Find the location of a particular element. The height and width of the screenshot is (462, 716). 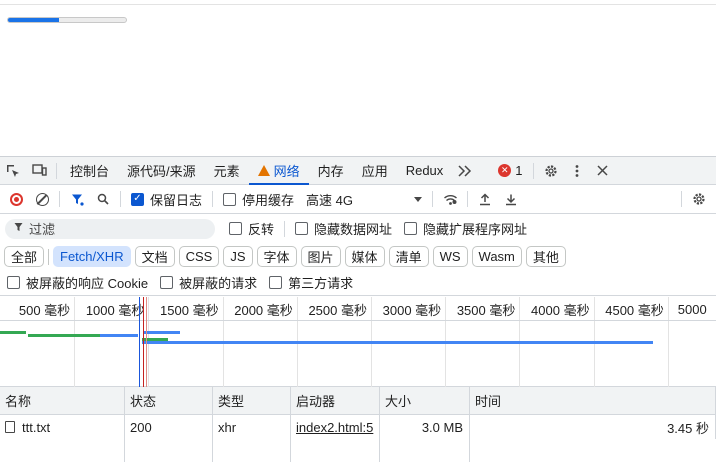

import-har-icon is located at coordinates (485, 199).